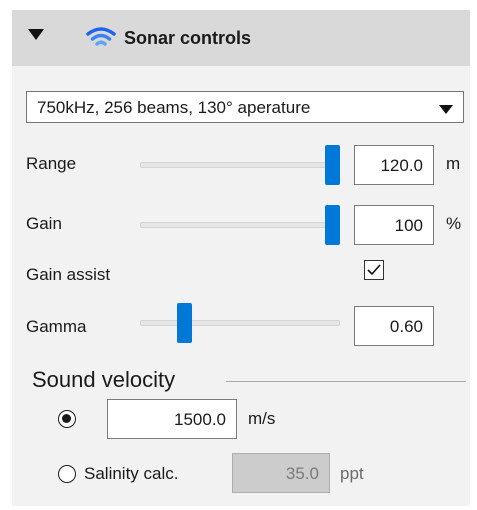  I want to click on range-slider-thumb, so click(332, 165).